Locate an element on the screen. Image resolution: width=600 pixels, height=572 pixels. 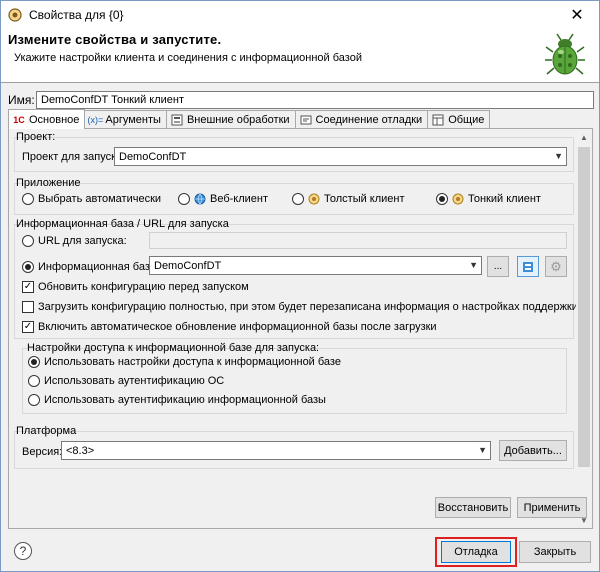
tab-debug-connection: Соединение отладки is located at coordinates (361, 119).